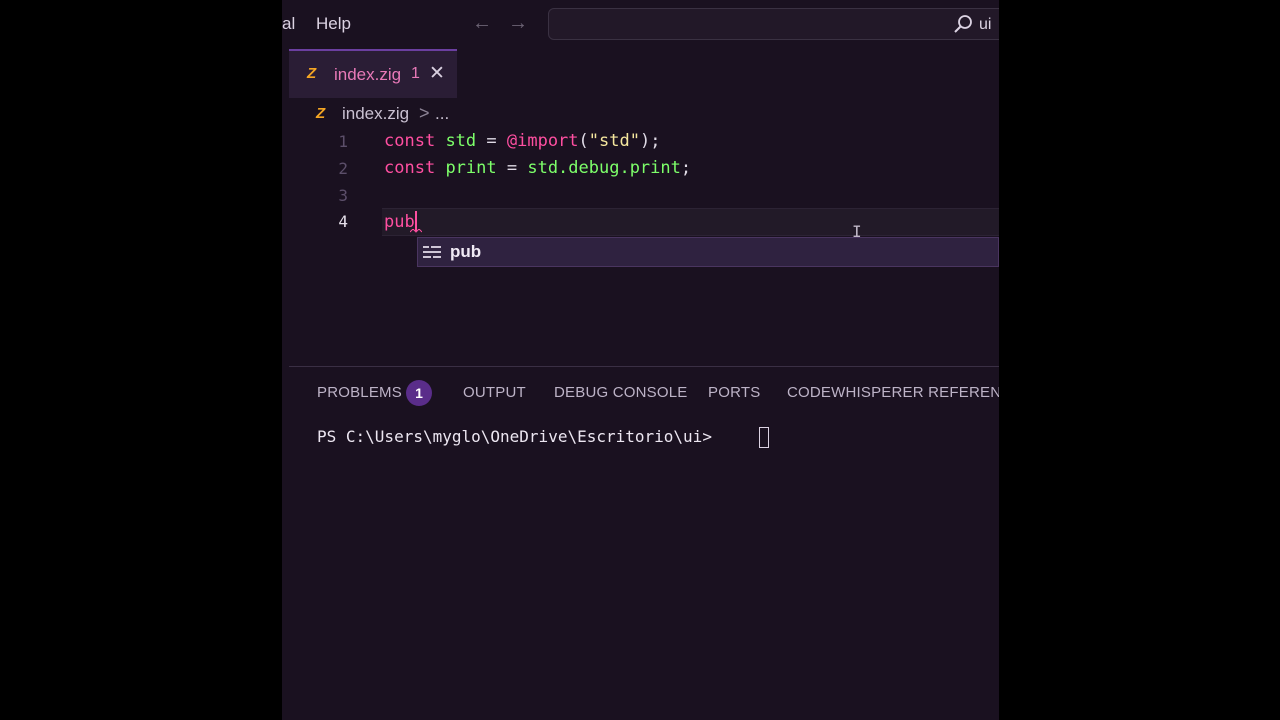 Image resolution: width=1280 pixels, height=720 pixels. Describe the element at coordinates (734, 392) in the screenshot. I see `tab-ports: PORTS` at that location.